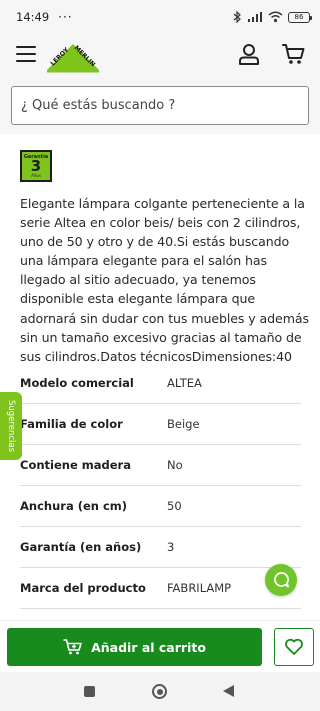 The image size is (320, 711). Describe the element at coordinates (160, 383) in the screenshot. I see `spec-row: Modelo comercial ALTEA` at that location.